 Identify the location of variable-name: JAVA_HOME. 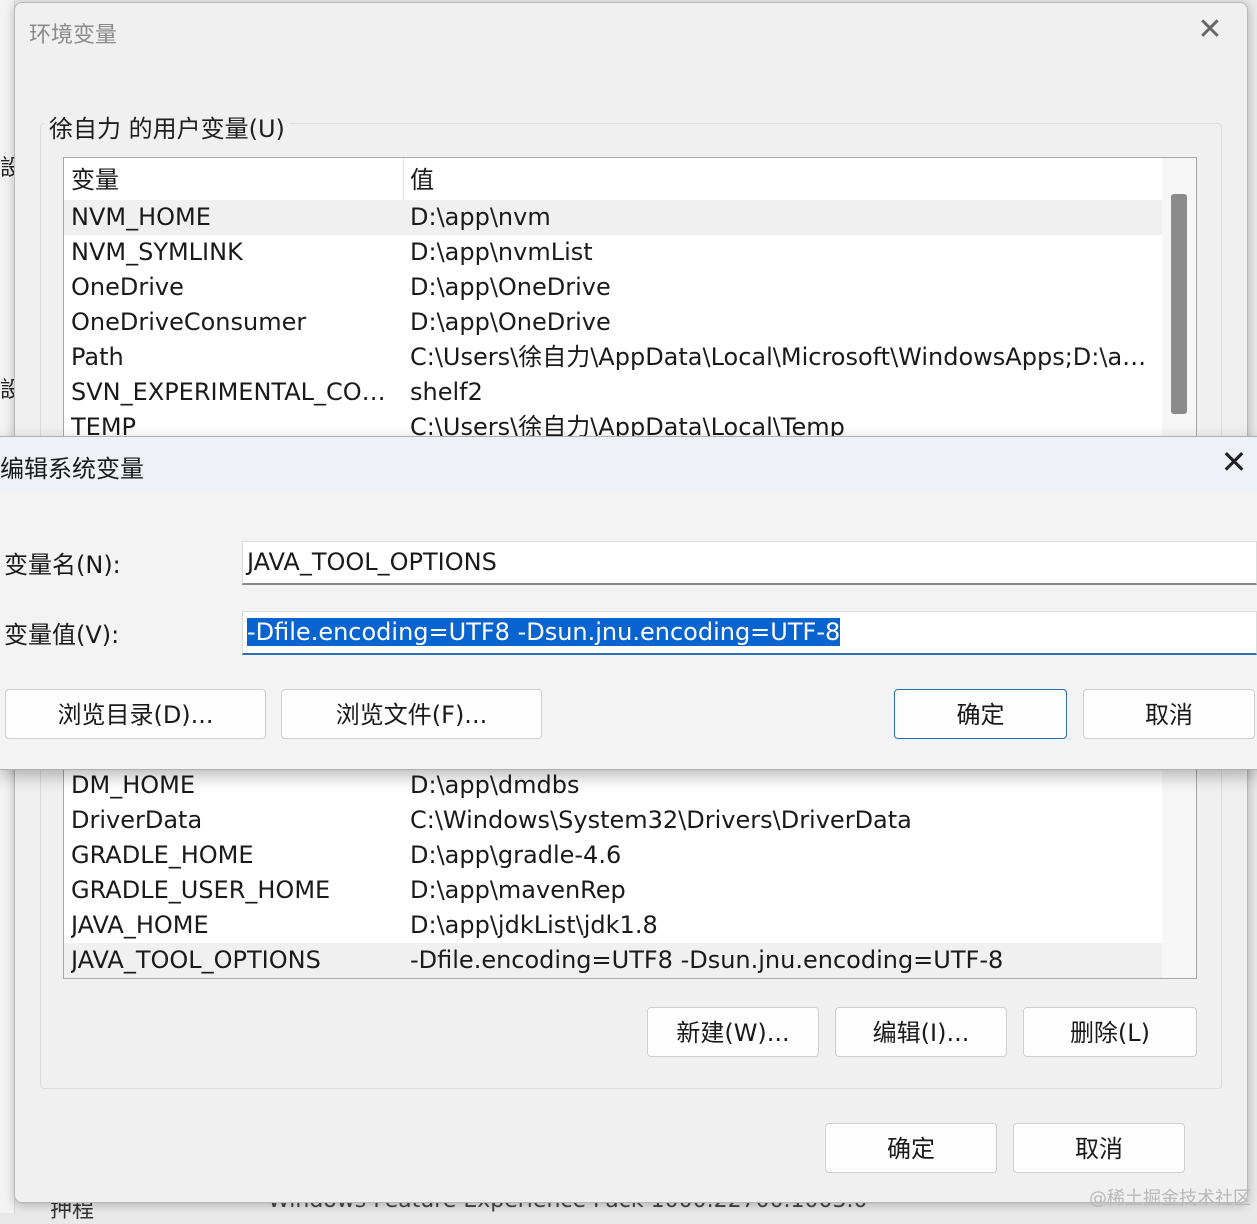
(140, 925).